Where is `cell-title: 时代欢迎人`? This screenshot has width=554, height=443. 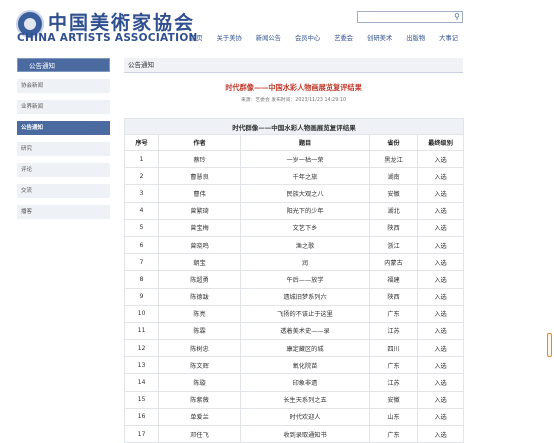 cell-title: 时代欢迎人 is located at coordinates (305, 417).